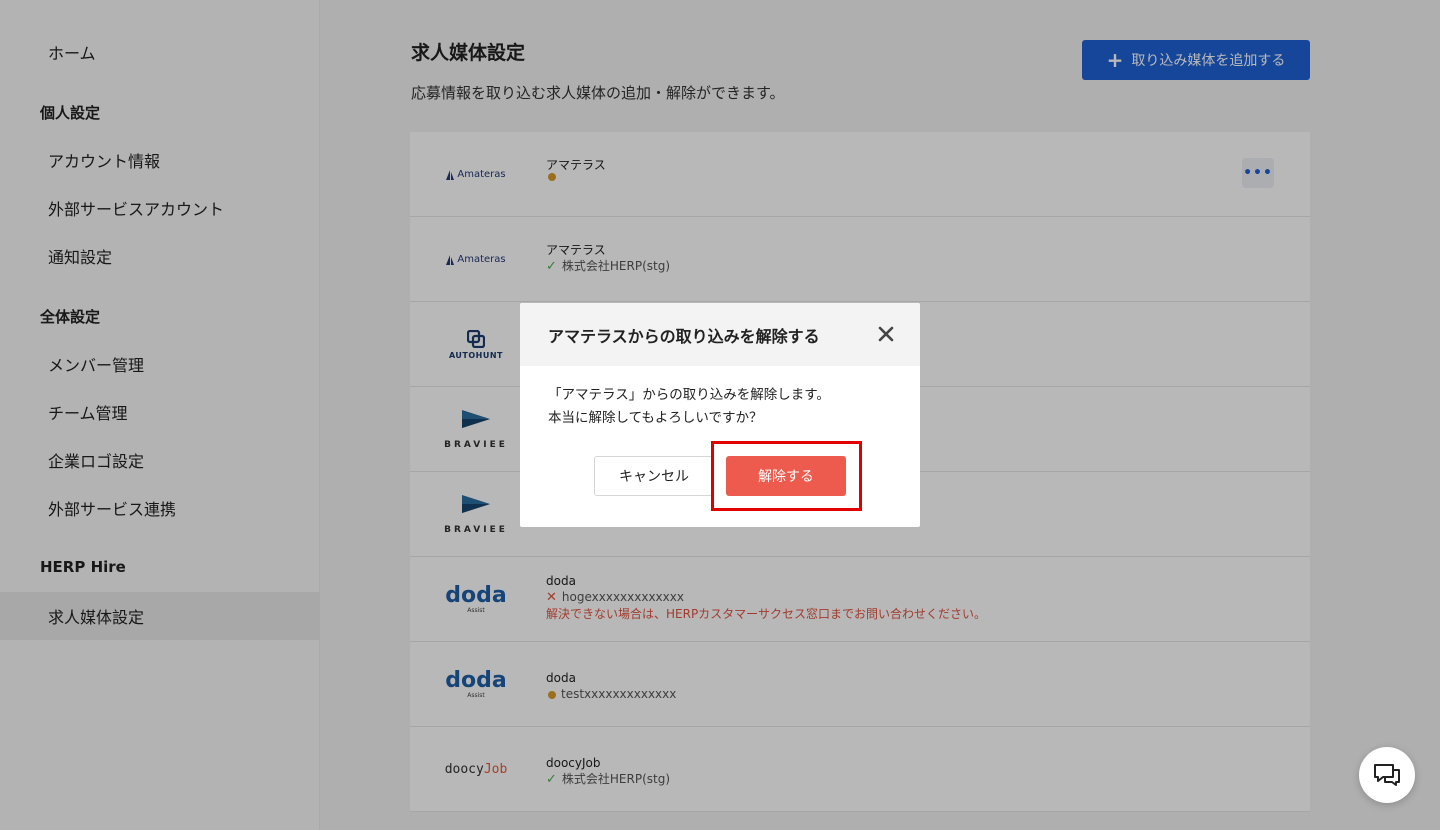  I want to click on chat-button, so click(1387, 775).